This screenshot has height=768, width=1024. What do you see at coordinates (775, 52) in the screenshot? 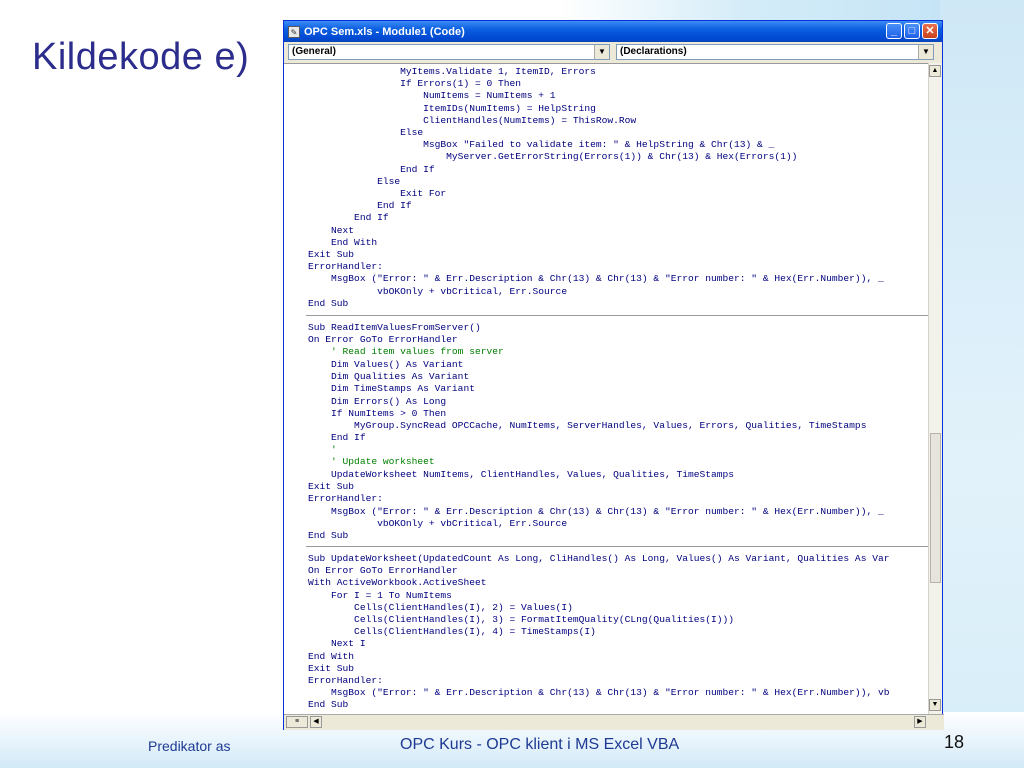
I see `procedure-combo: (Declarations) ▼` at bounding box center [775, 52].